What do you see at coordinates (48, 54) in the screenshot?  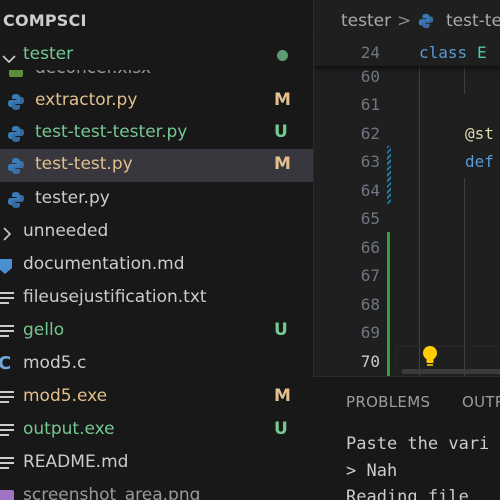 I see `folder-name: tester` at bounding box center [48, 54].